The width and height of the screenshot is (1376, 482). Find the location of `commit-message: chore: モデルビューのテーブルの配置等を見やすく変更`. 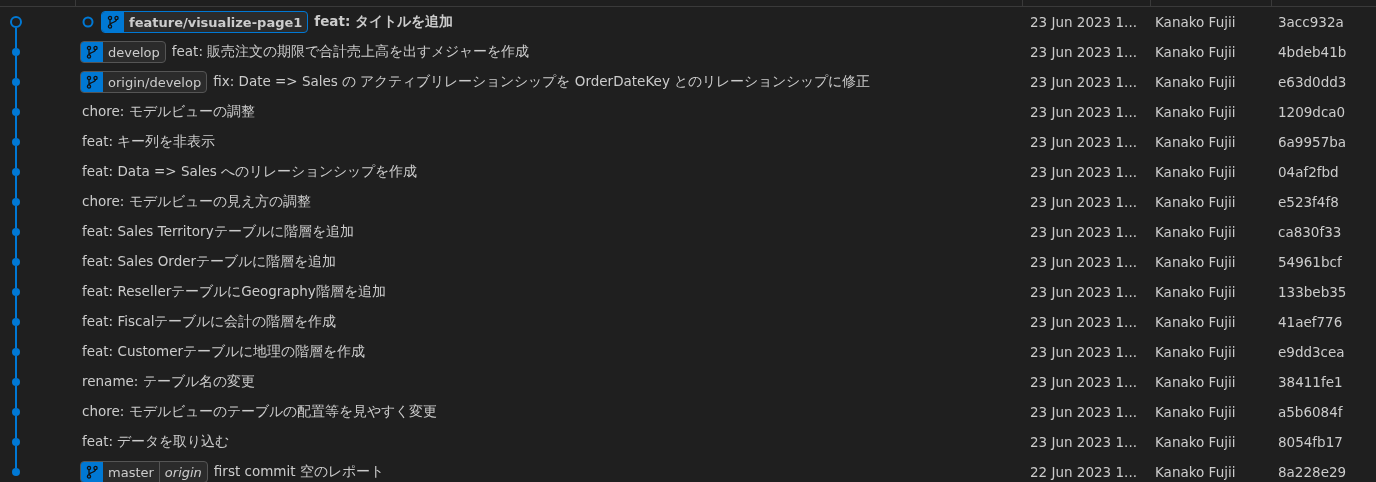

commit-message: chore: モデルビューのテーブルの配置等を見やすく変更 is located at coordinates (259, 412).